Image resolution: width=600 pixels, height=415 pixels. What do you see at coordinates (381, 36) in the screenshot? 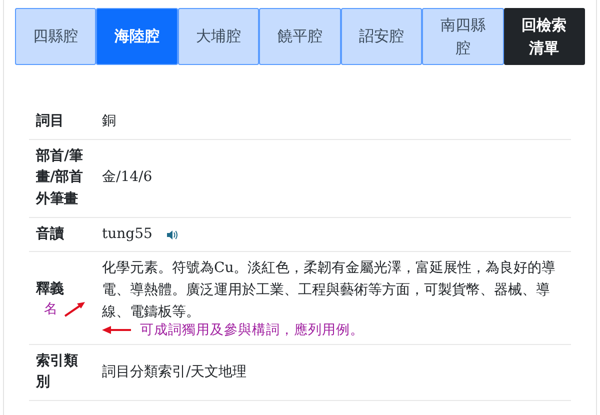
I see `dialect-tab: 詔安腔` at bounding box center [381, 36].